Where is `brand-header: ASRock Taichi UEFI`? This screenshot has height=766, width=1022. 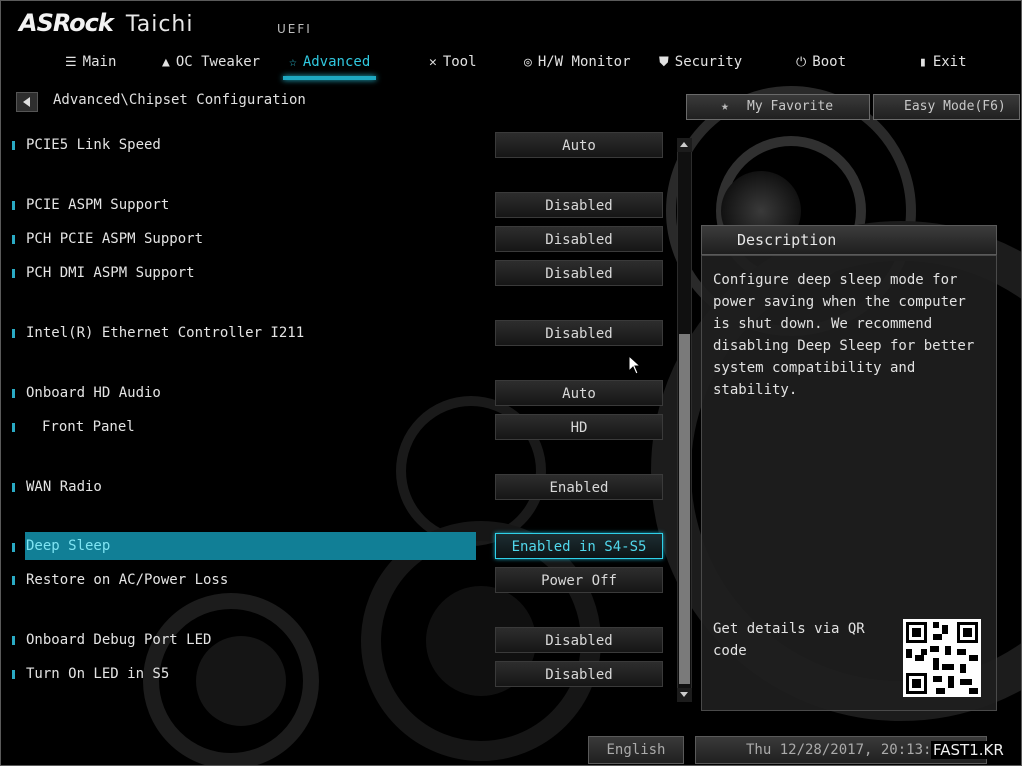
brand-header: ASRock Taichi UEFI is located at coordinates (164, 23).